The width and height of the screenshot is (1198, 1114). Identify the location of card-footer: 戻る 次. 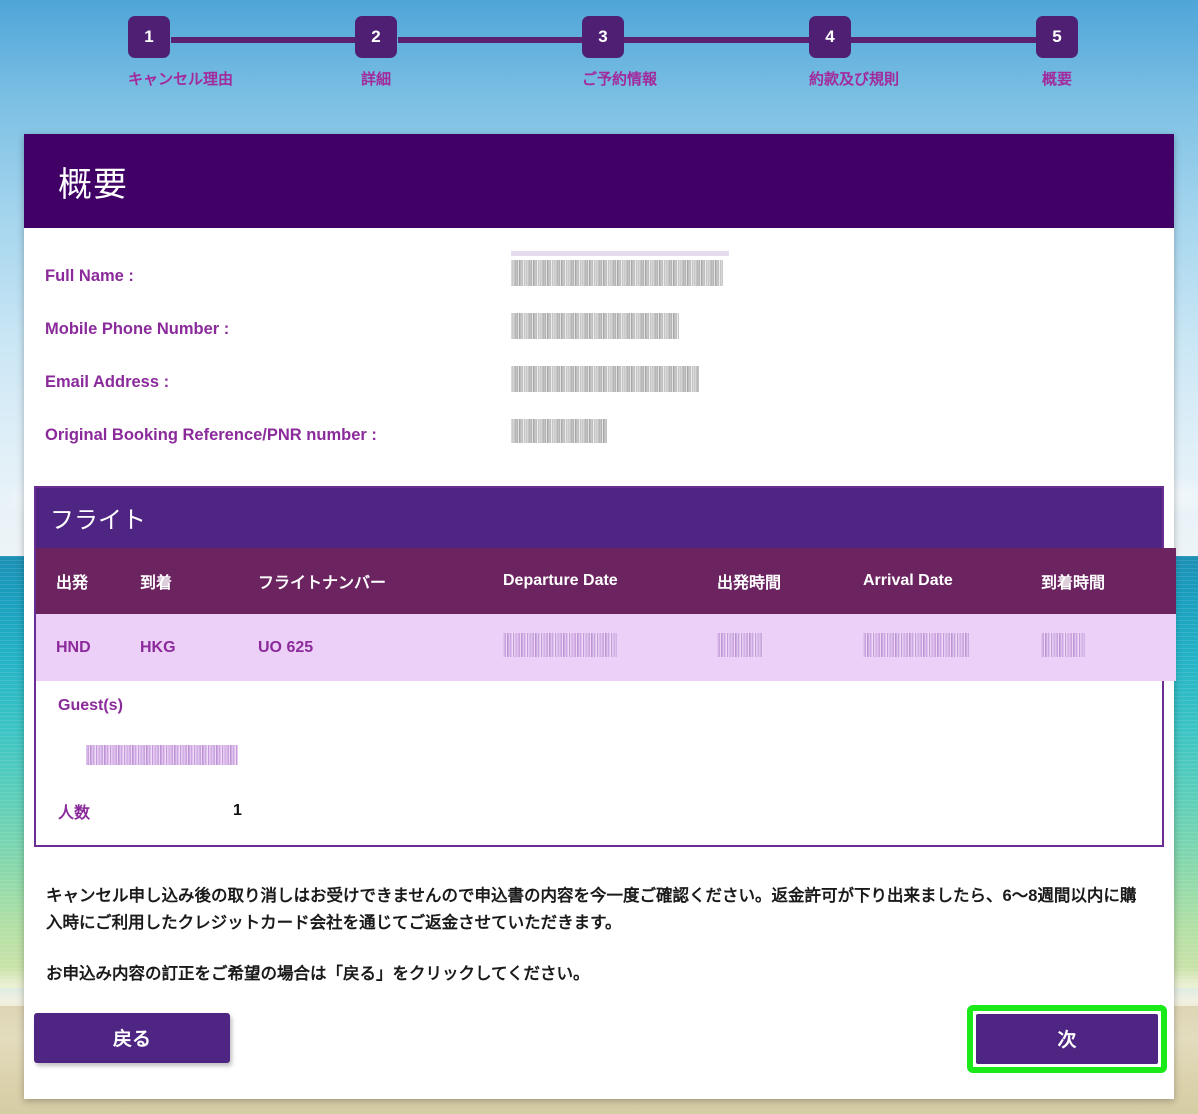
(599, 1044).